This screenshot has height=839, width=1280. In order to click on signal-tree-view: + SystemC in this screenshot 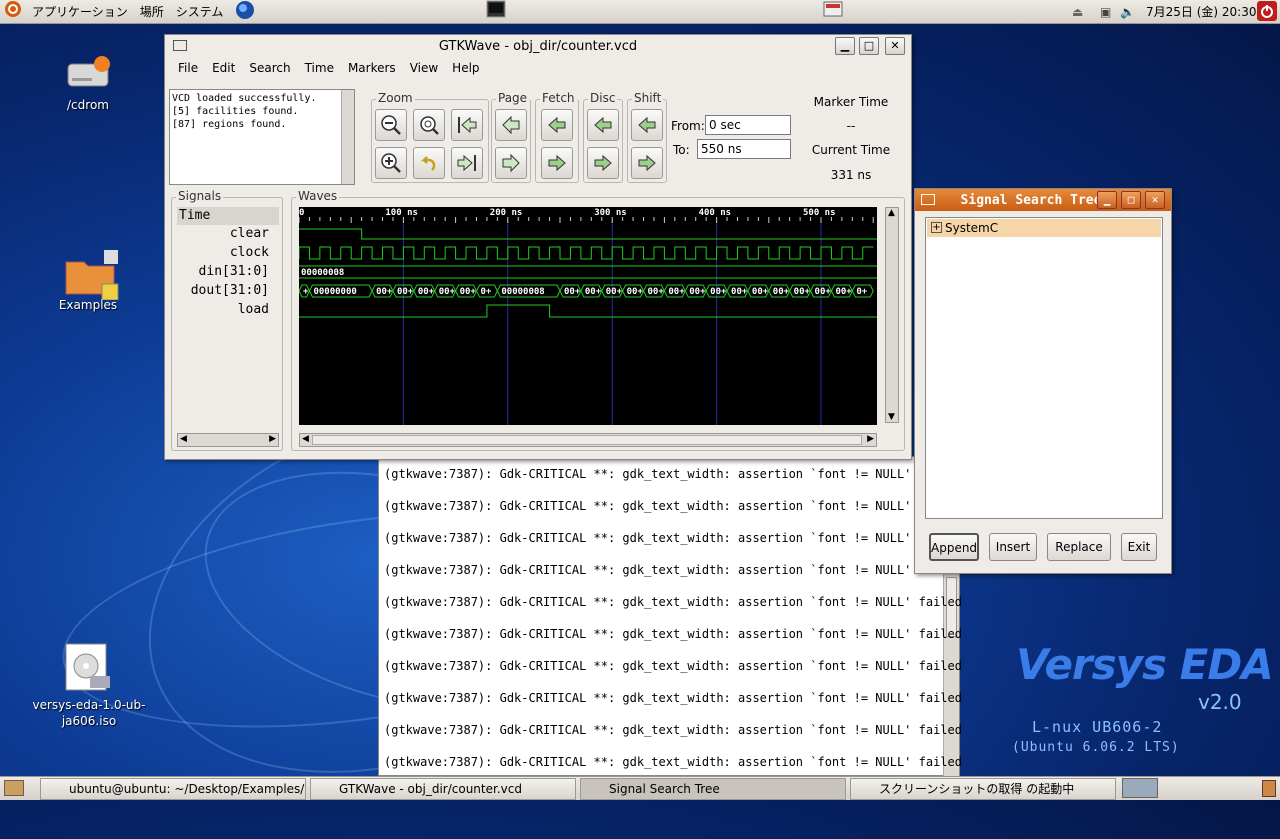, I will do `click(1044, 368)`.